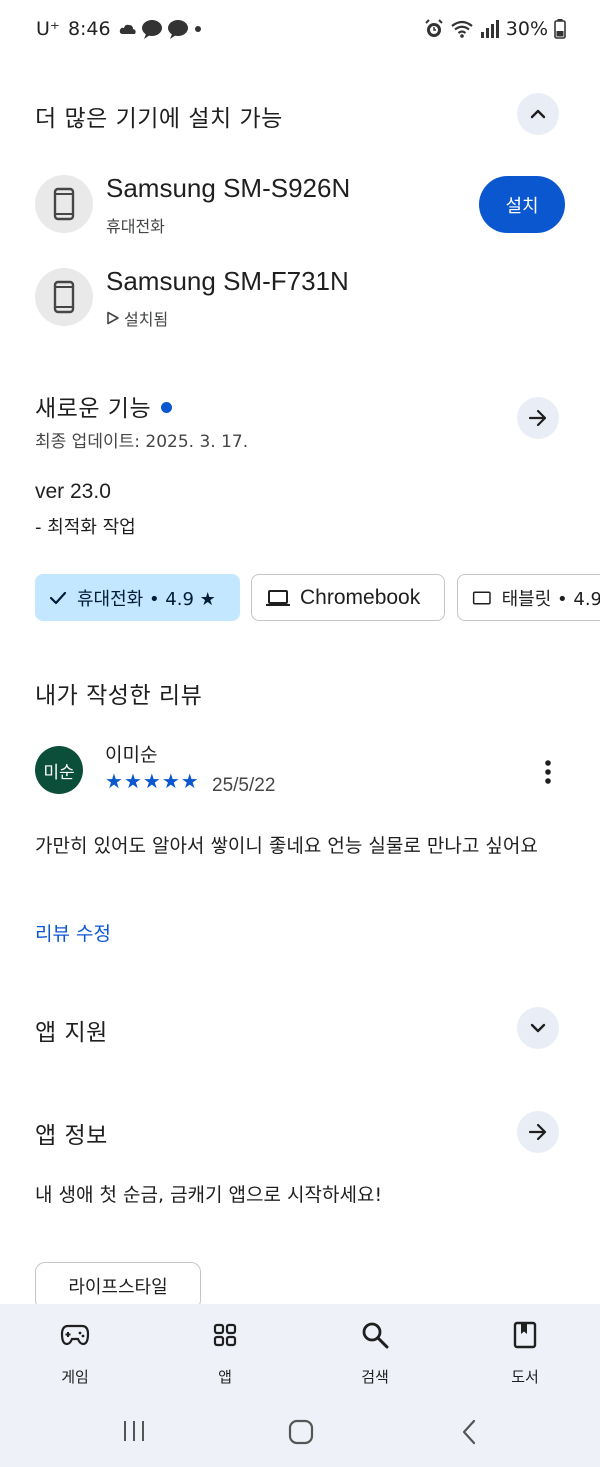  What do you see at coordinates (300, 1353) in the screenshot?
I see `bottom-navigation: 게임 앱 검색 도서` at bounding box center [300, 1353].